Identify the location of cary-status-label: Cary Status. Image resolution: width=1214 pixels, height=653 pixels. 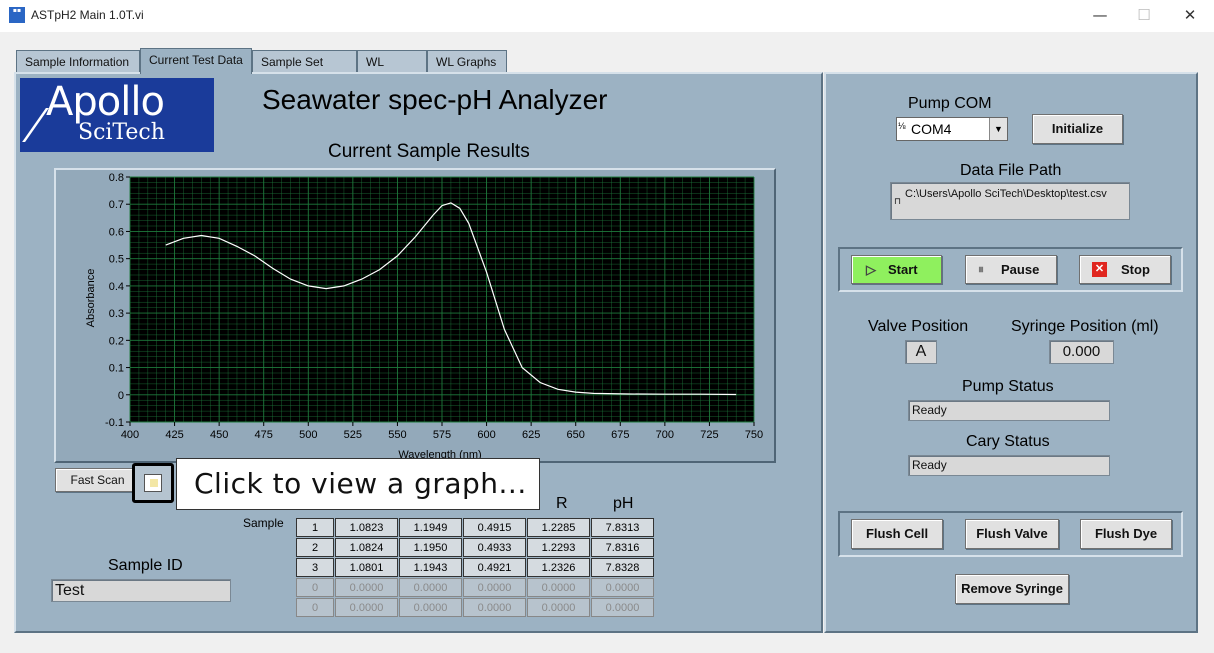
(1008, 441).